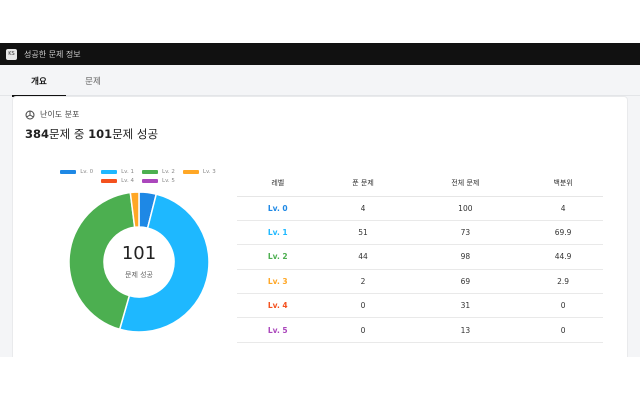 The height and width of the screenshot is (400, 640). Describe the element at coordinates (135, 134) in the screenshot. I see `summary-text-end: 문제 성공` at that location.